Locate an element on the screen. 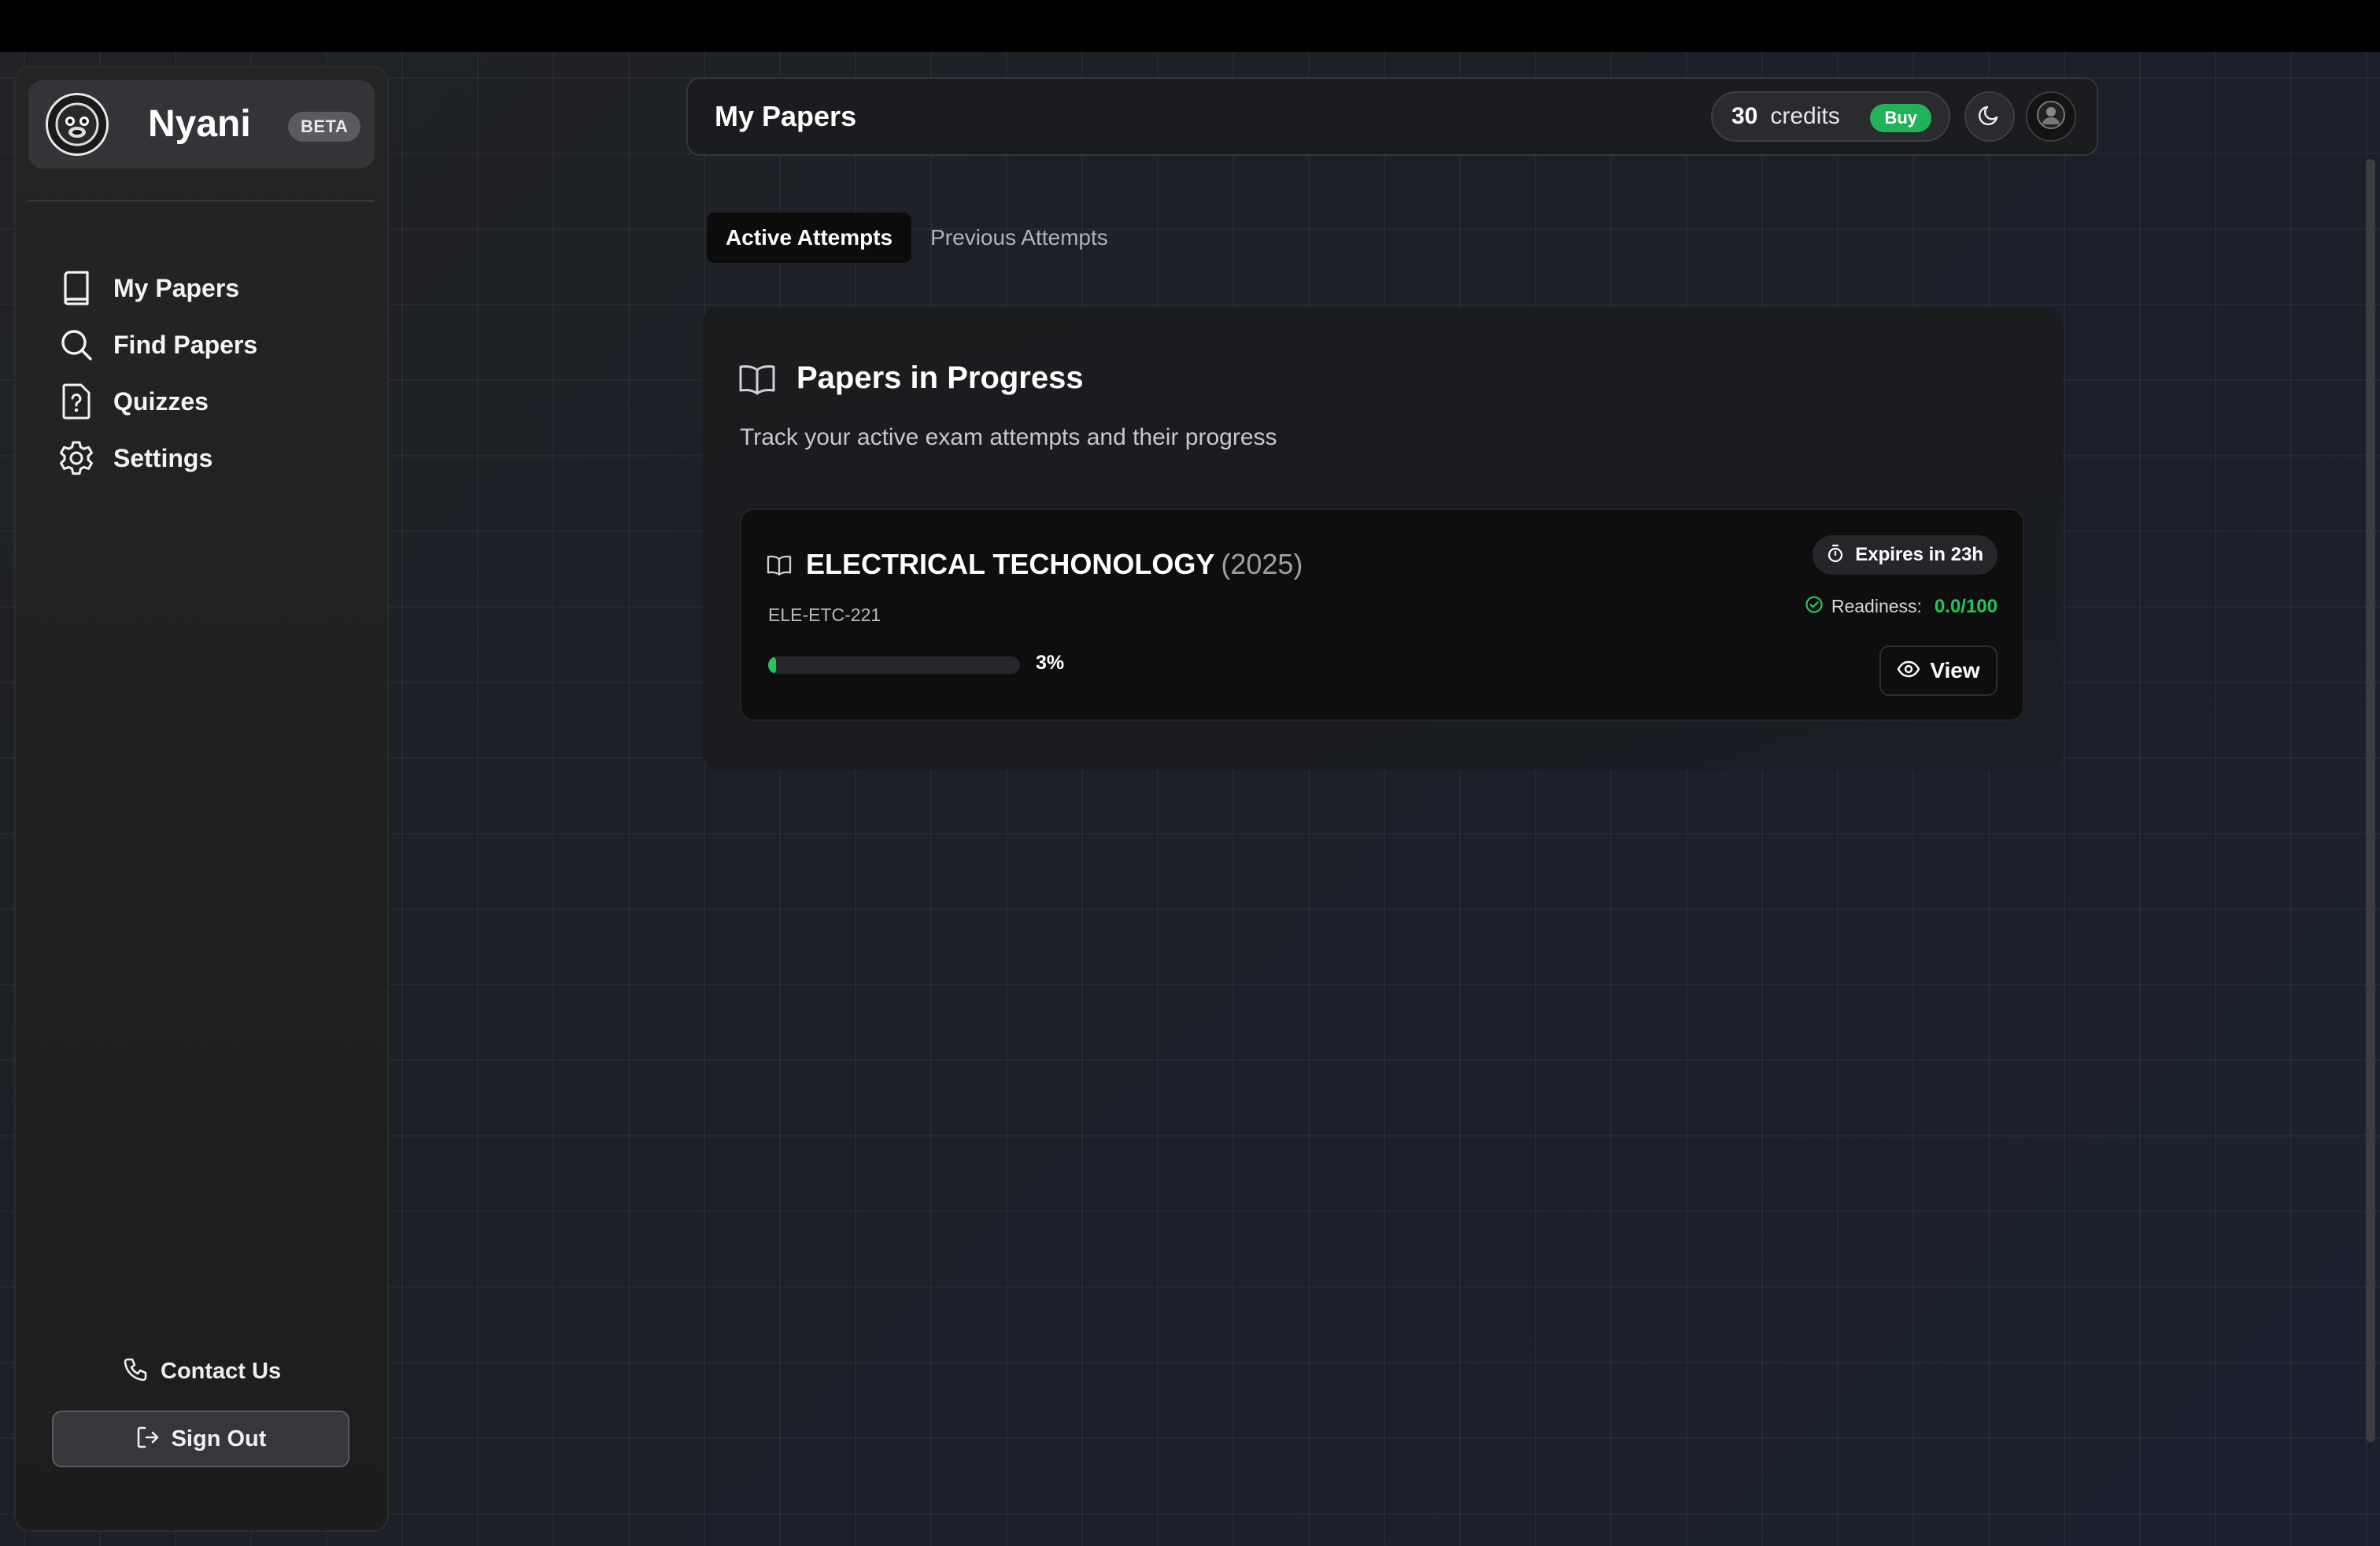 The width and height of the screenshot is (2380, 1546). book-icon is located at coordinates (76, 288).